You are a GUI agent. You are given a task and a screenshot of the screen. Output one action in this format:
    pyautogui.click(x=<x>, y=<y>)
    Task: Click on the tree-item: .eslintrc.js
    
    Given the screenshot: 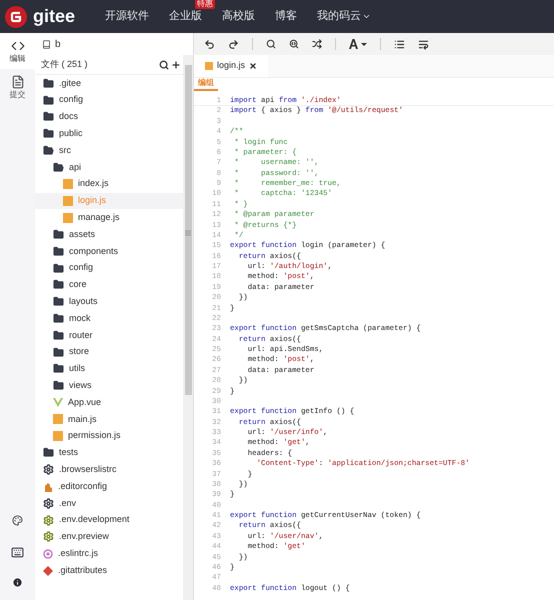 What is the action you would take?
    pyautogui.click(x=109, y=553)
    